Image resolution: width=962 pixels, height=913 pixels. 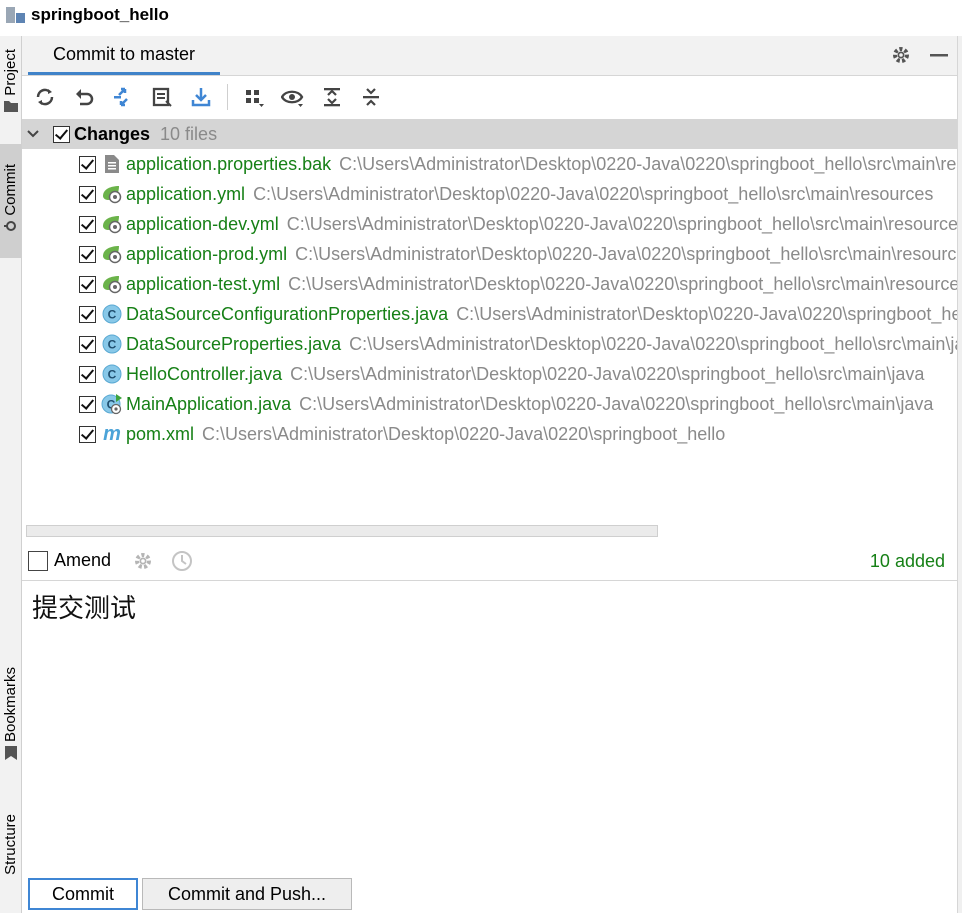 I want to click on changes-group-row: Changes 10 files, so click(x=489, y=134).